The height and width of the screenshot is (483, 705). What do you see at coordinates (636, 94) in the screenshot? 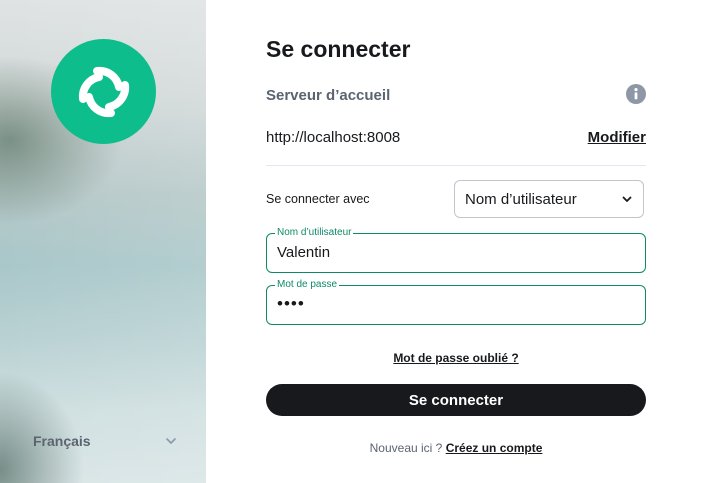
I see `info-icon` at bounding box center [636, 94].